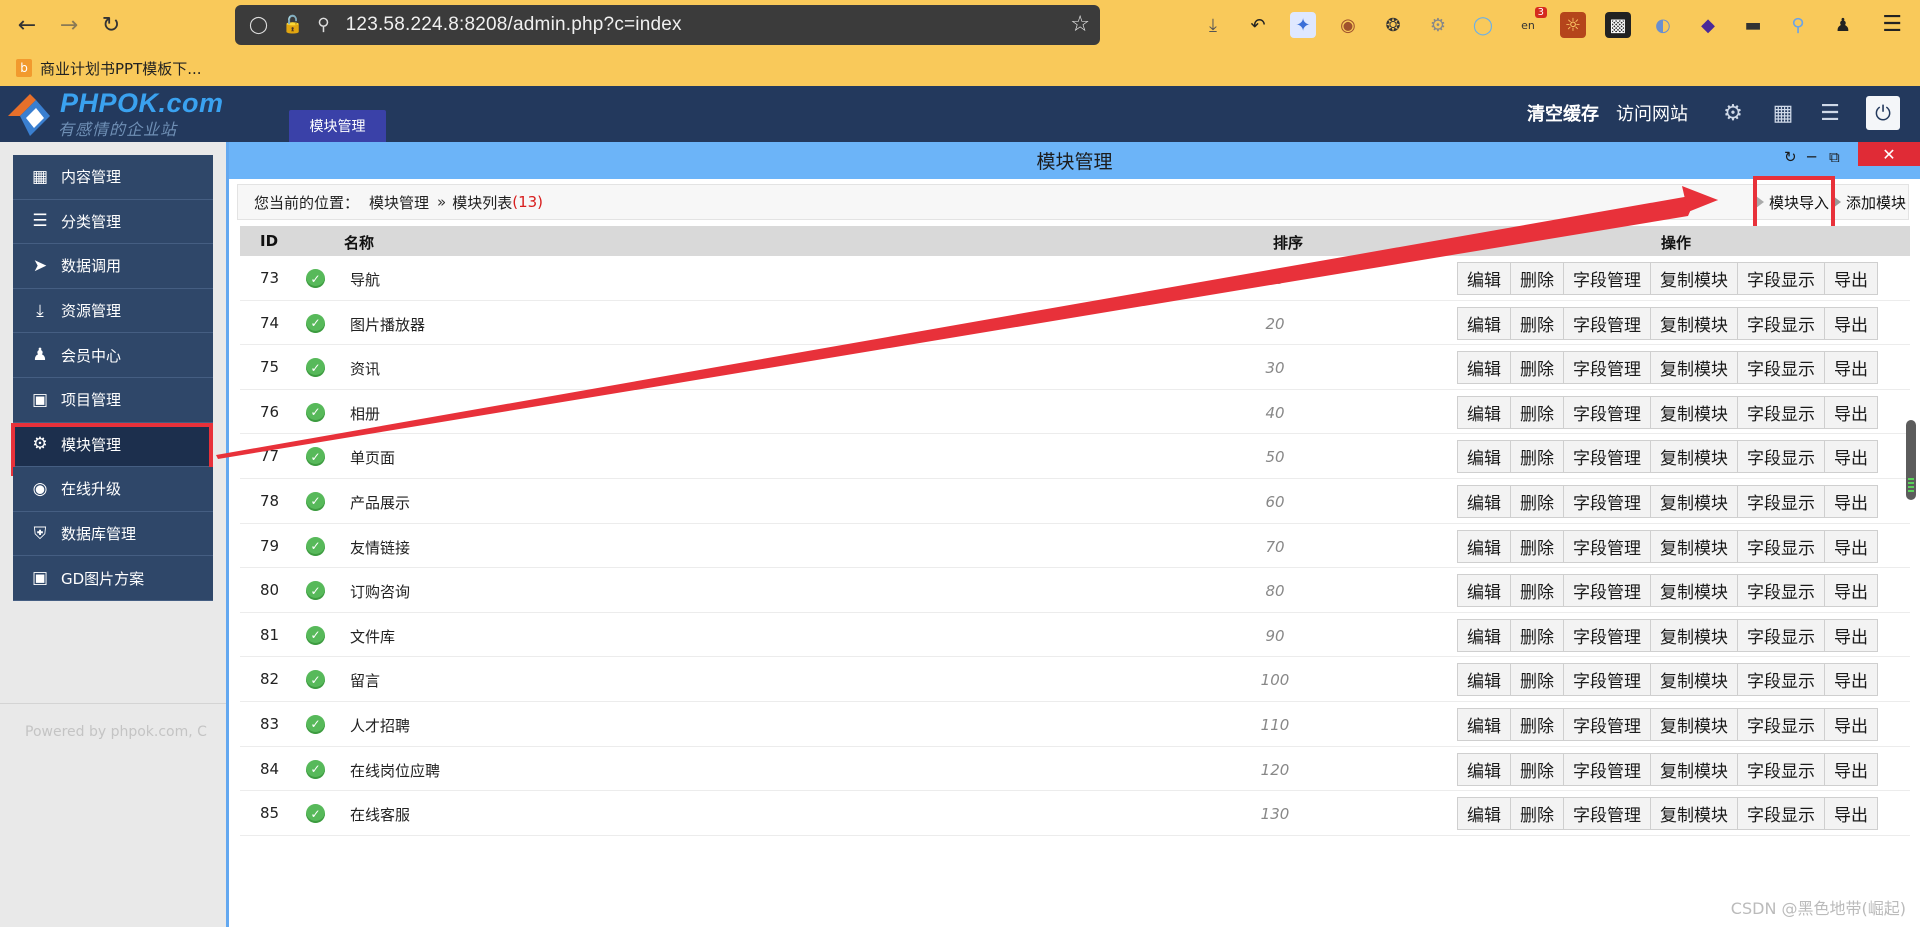  What do you see at coordinates (1213, 25) in the screenshot?
I see `downloads-icon: ⤓` at bounding box center [1213, 25].